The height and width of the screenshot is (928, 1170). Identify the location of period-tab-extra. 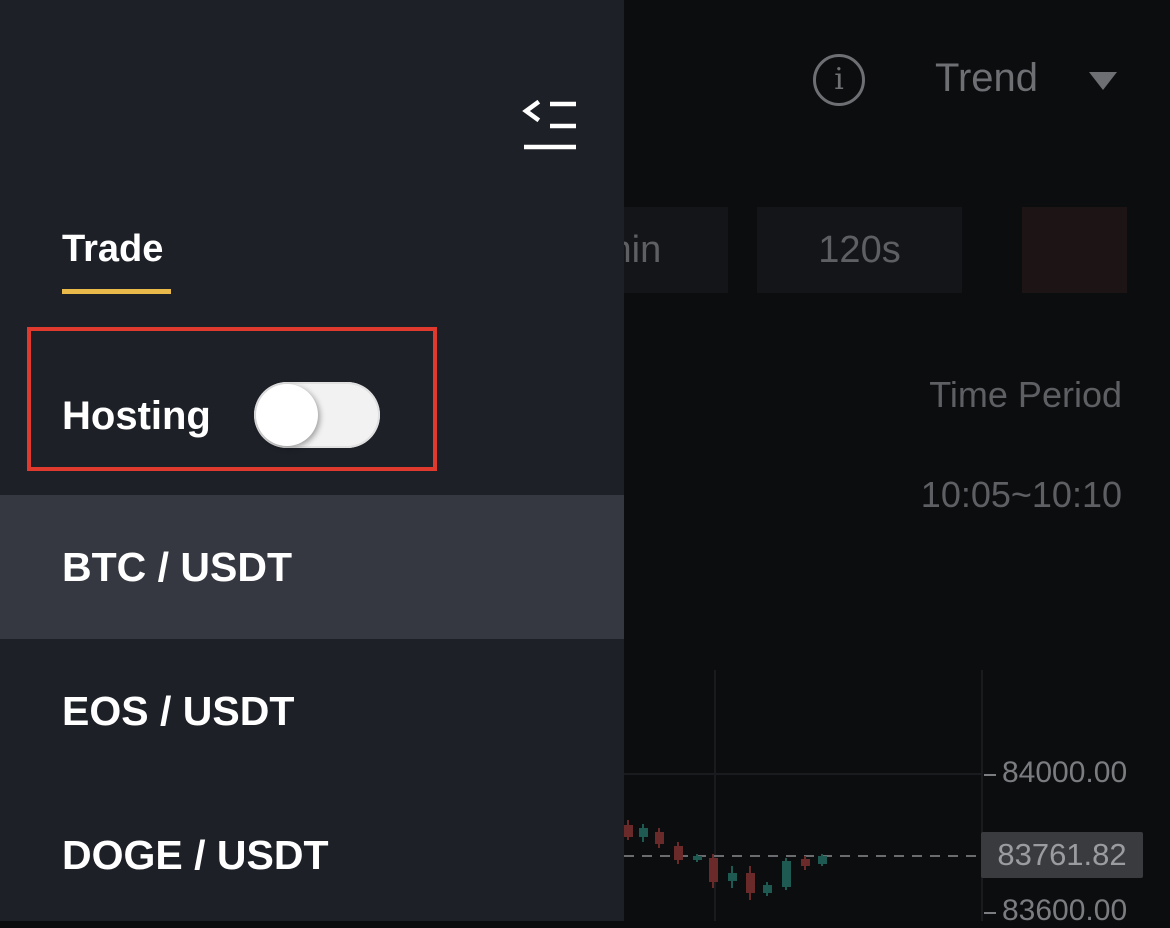
(1074, 250).